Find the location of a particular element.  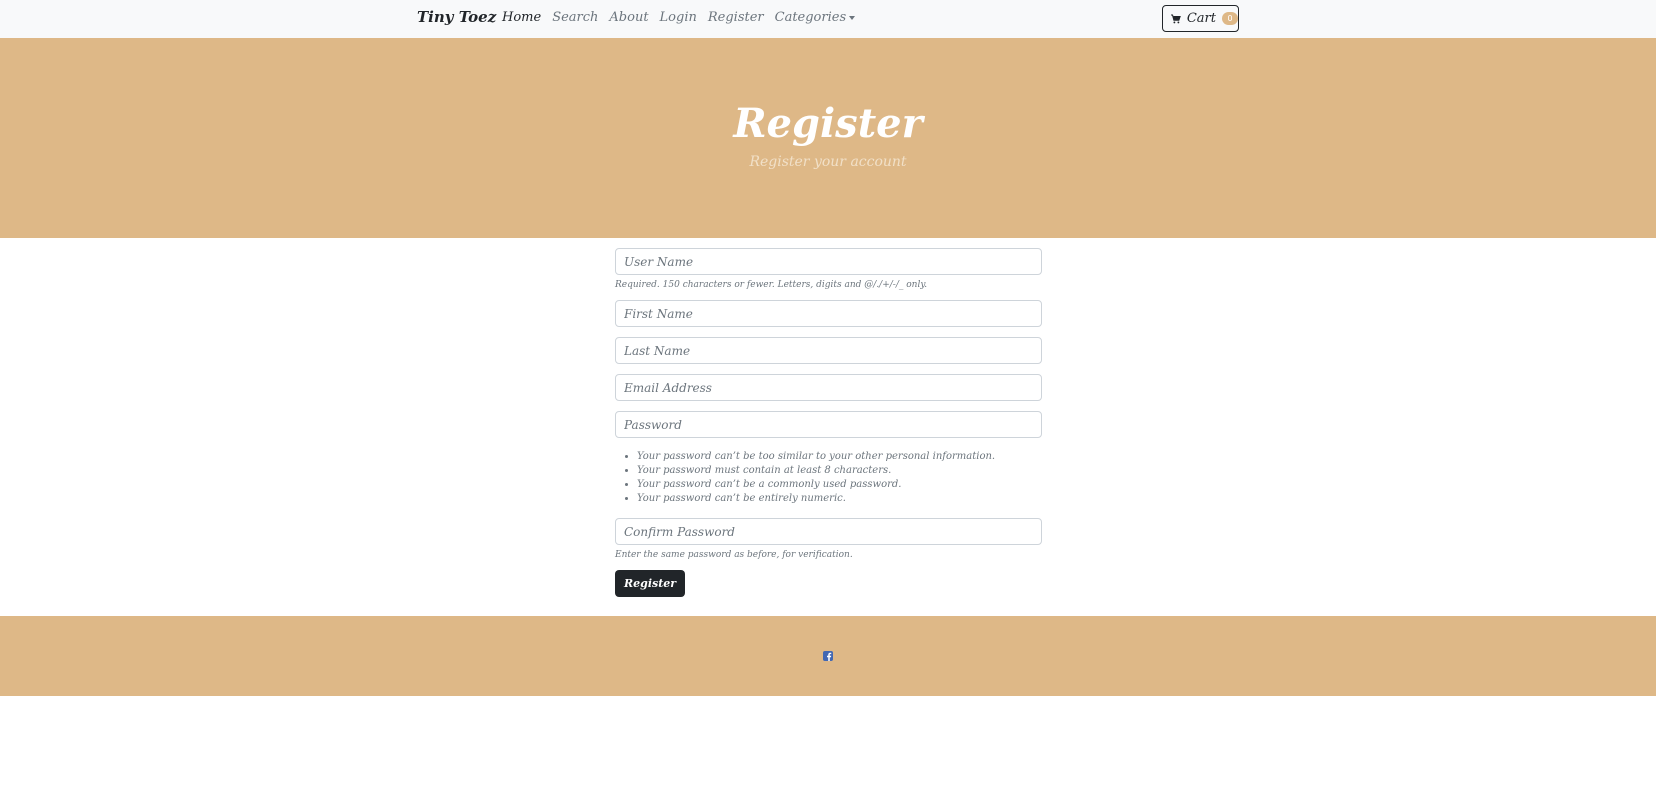

nav-search-link: Search is located at coordinates (575, 17).